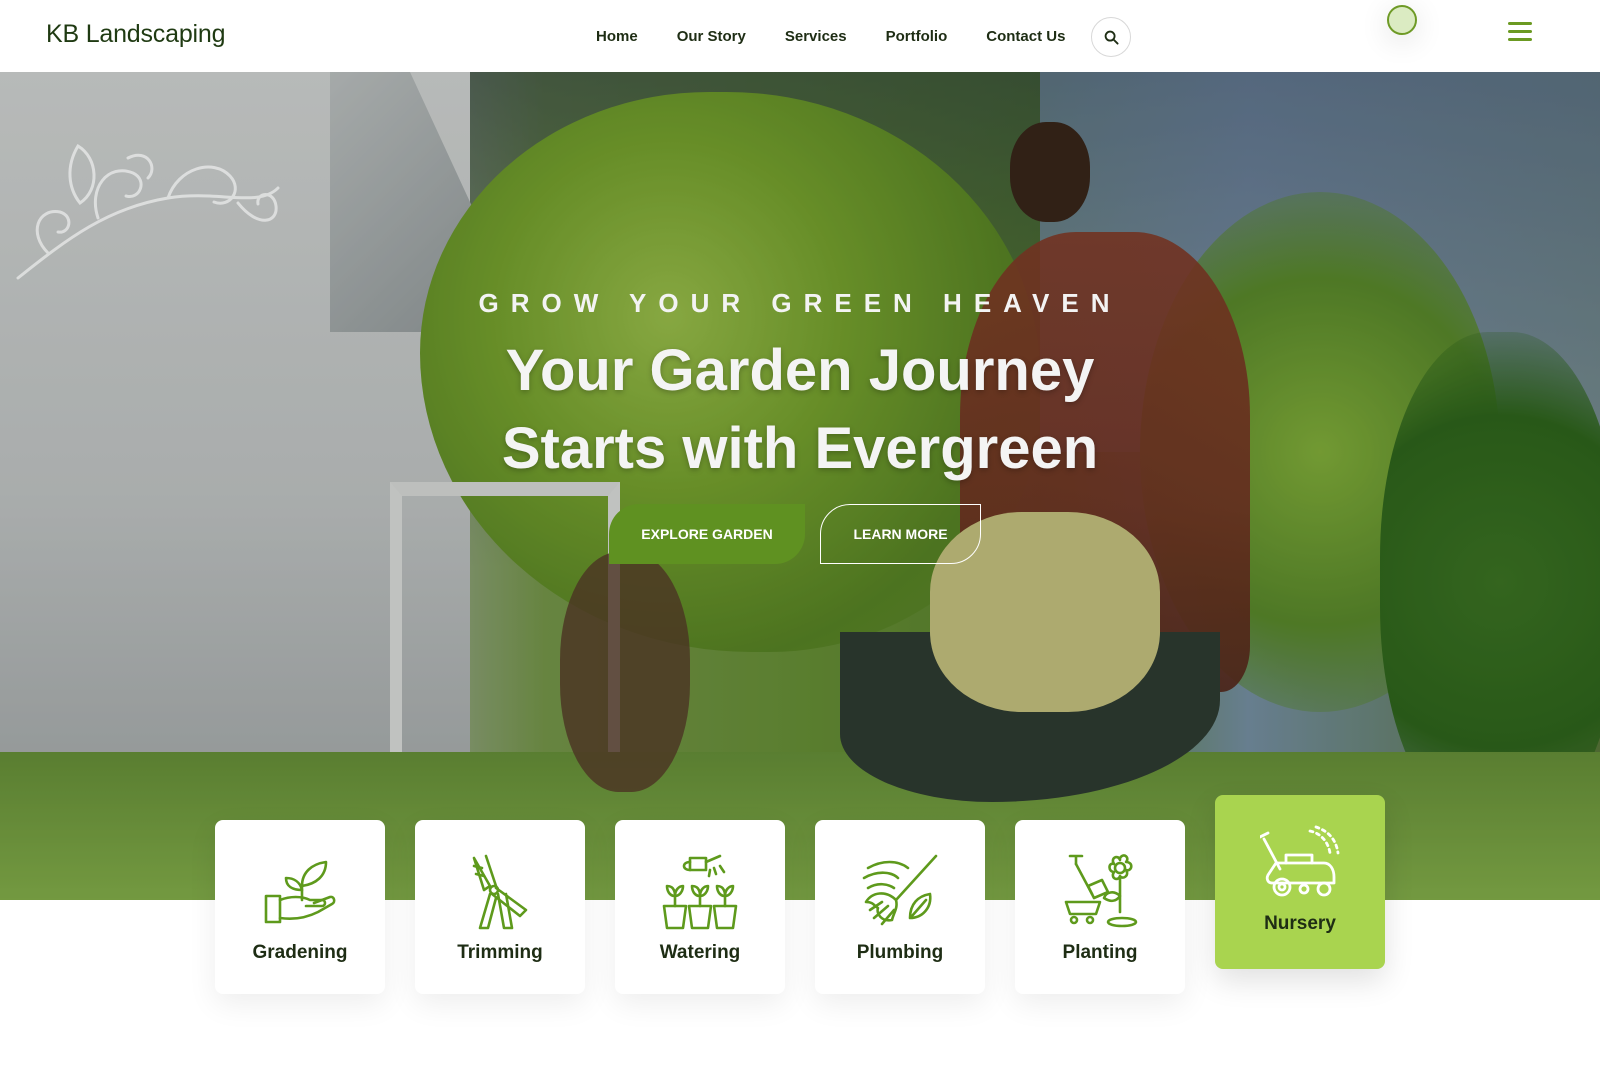  I want to click on cursor-ring, so click(1402, 20).